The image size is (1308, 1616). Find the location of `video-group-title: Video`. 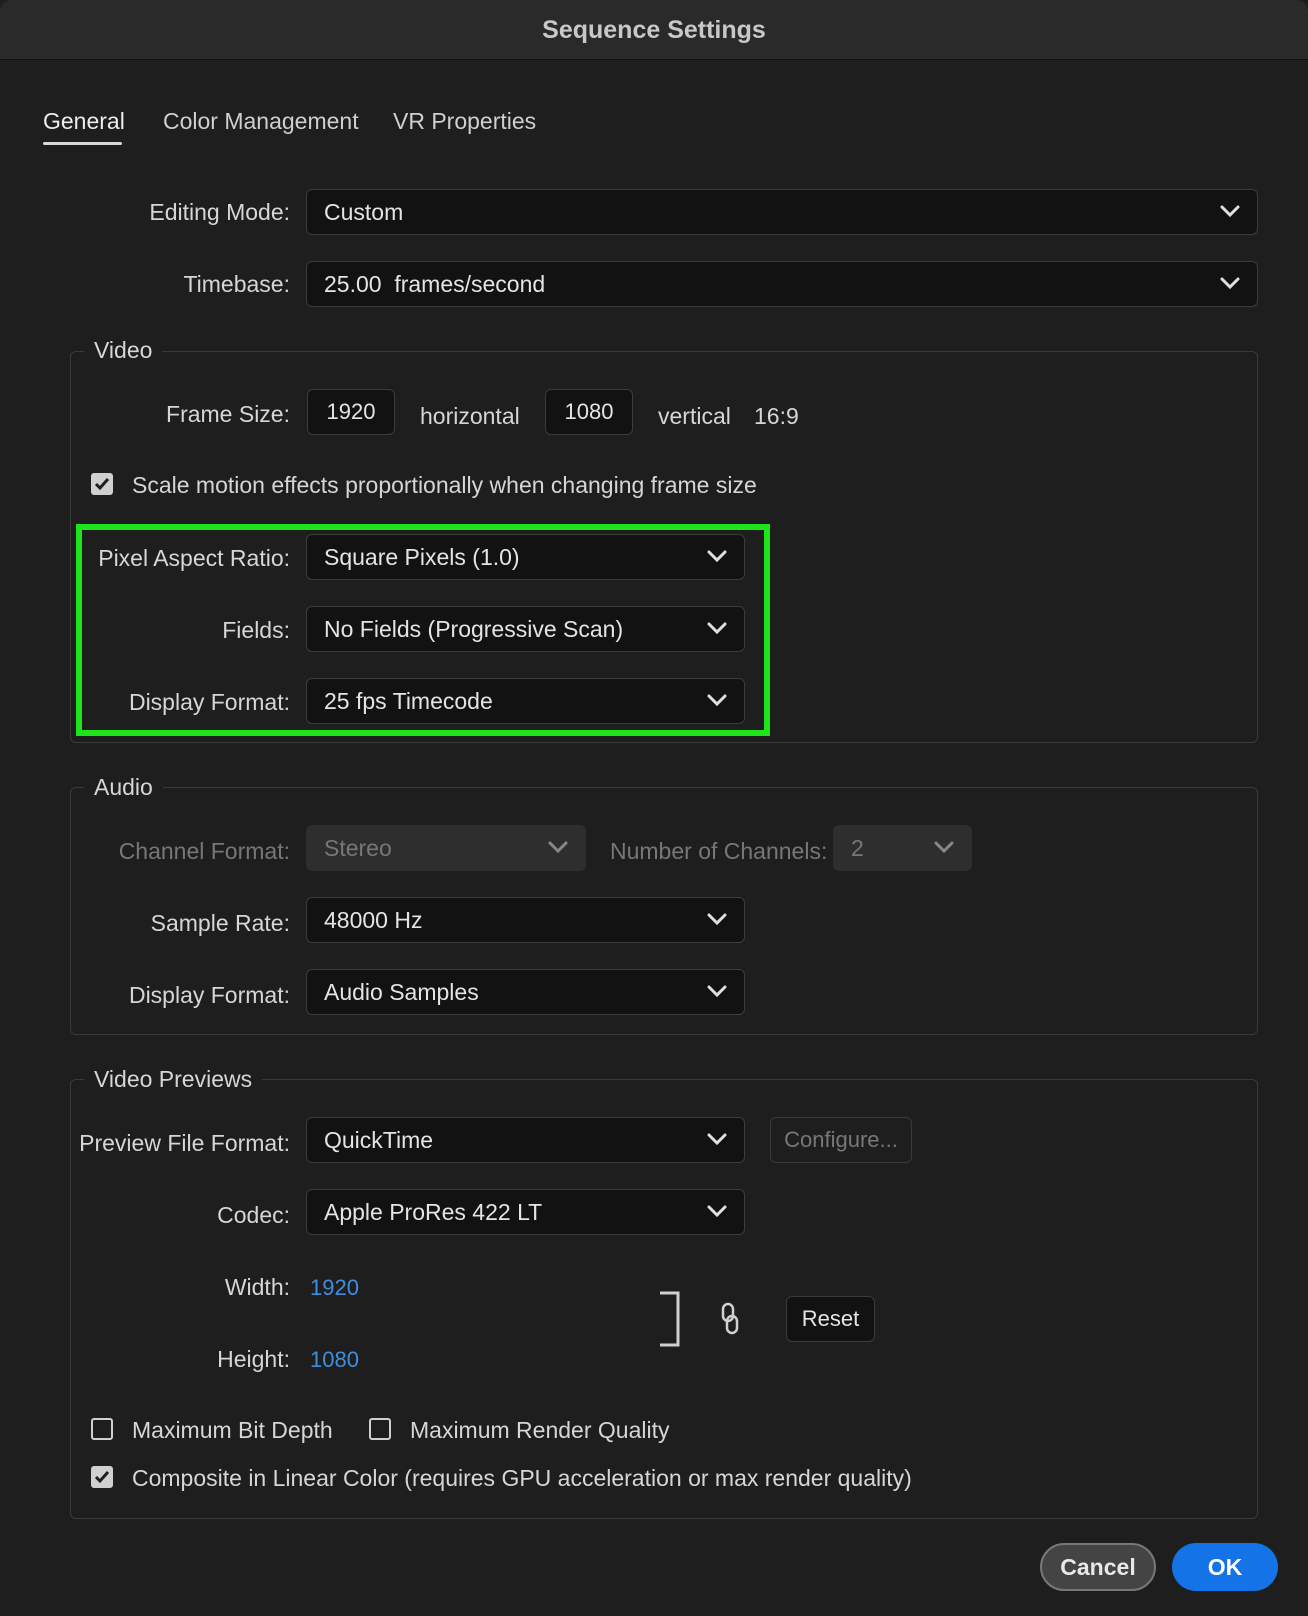

video-group-title: Video is located at coordinates (123, 350).